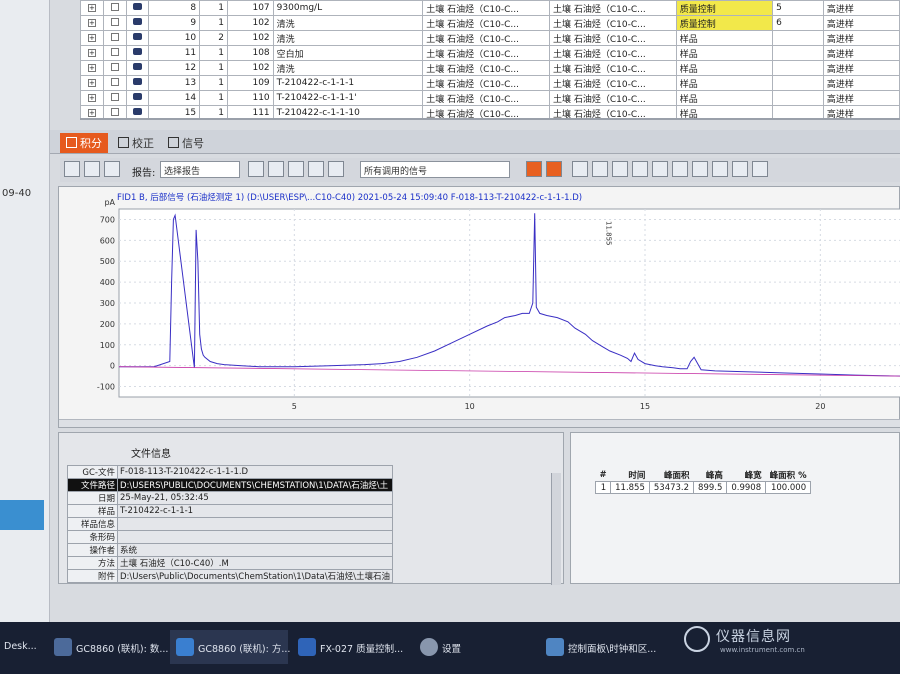 The image size is (900, 674). Describe the element at coordinates (255, 511) in the screenshot. I see `file-info-value: T-210422-c-1-1-1` at that location.